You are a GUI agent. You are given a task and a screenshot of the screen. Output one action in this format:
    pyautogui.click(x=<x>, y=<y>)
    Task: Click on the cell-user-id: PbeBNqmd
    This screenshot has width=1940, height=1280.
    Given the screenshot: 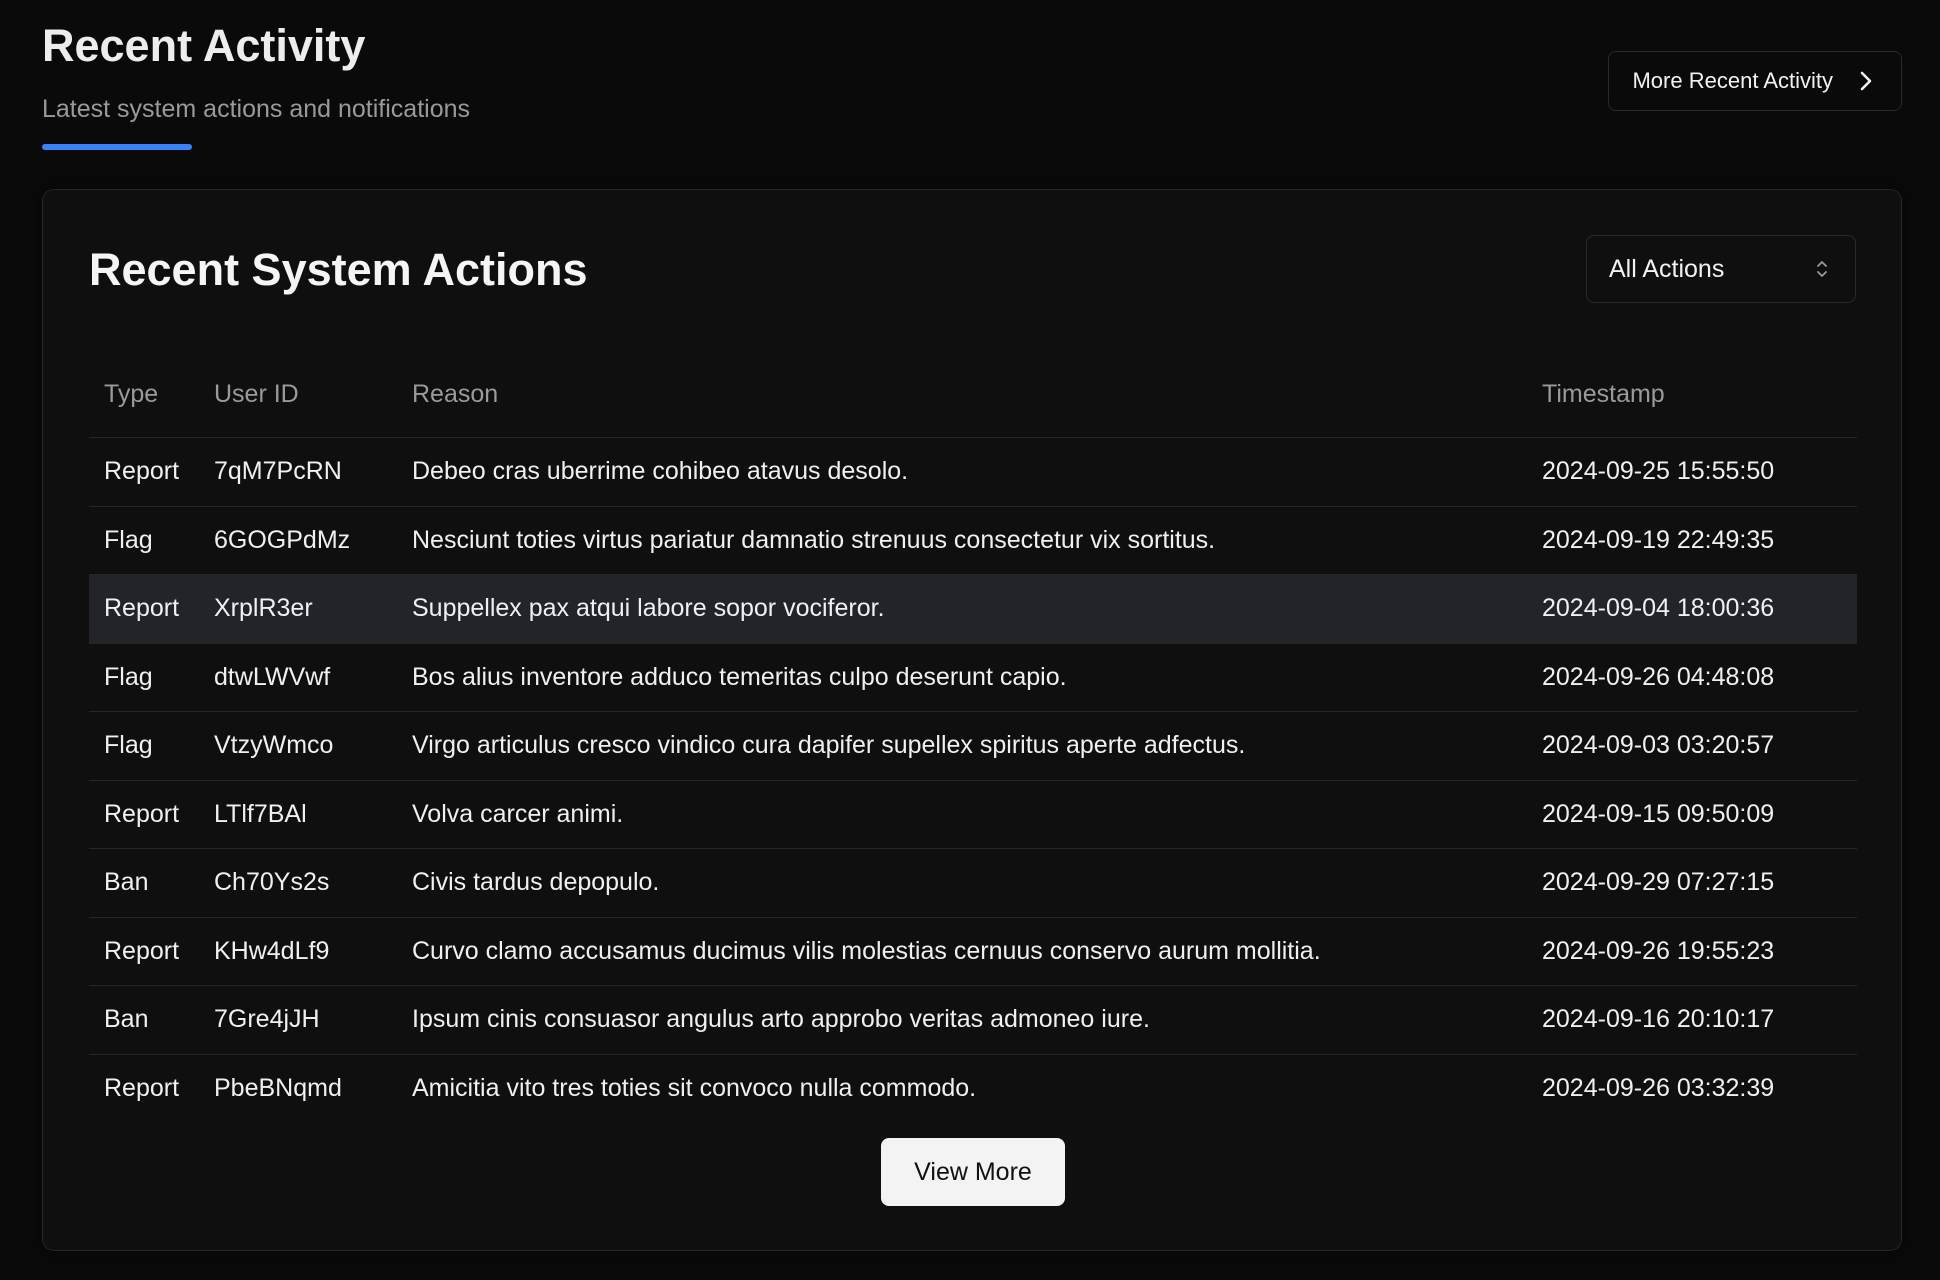 What is the action you would take?
    pyautogui.click(x=278, y=1088)
    